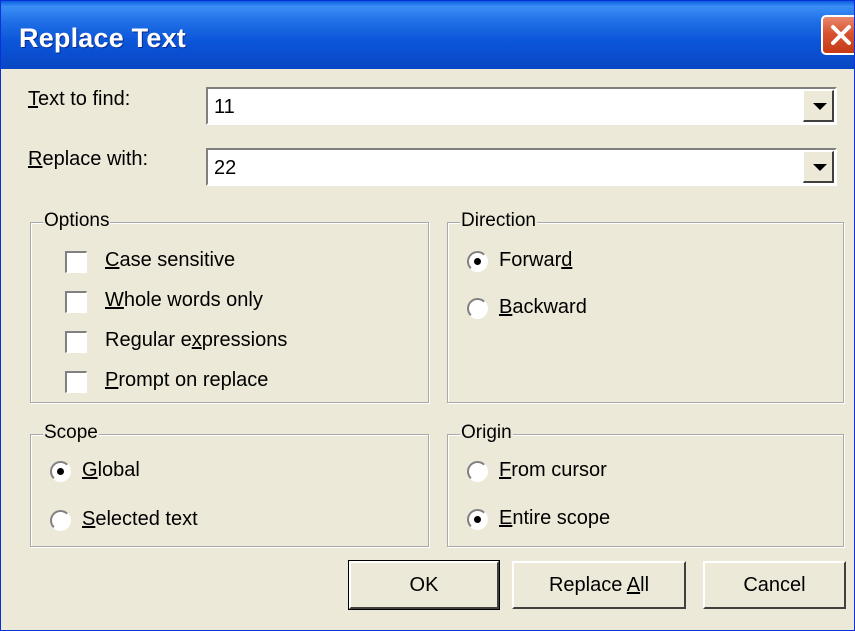 Image resolution: width=855 pixels, height=631 pixels. I want to click on replace-with-dropdown-button, so click(818, 167).